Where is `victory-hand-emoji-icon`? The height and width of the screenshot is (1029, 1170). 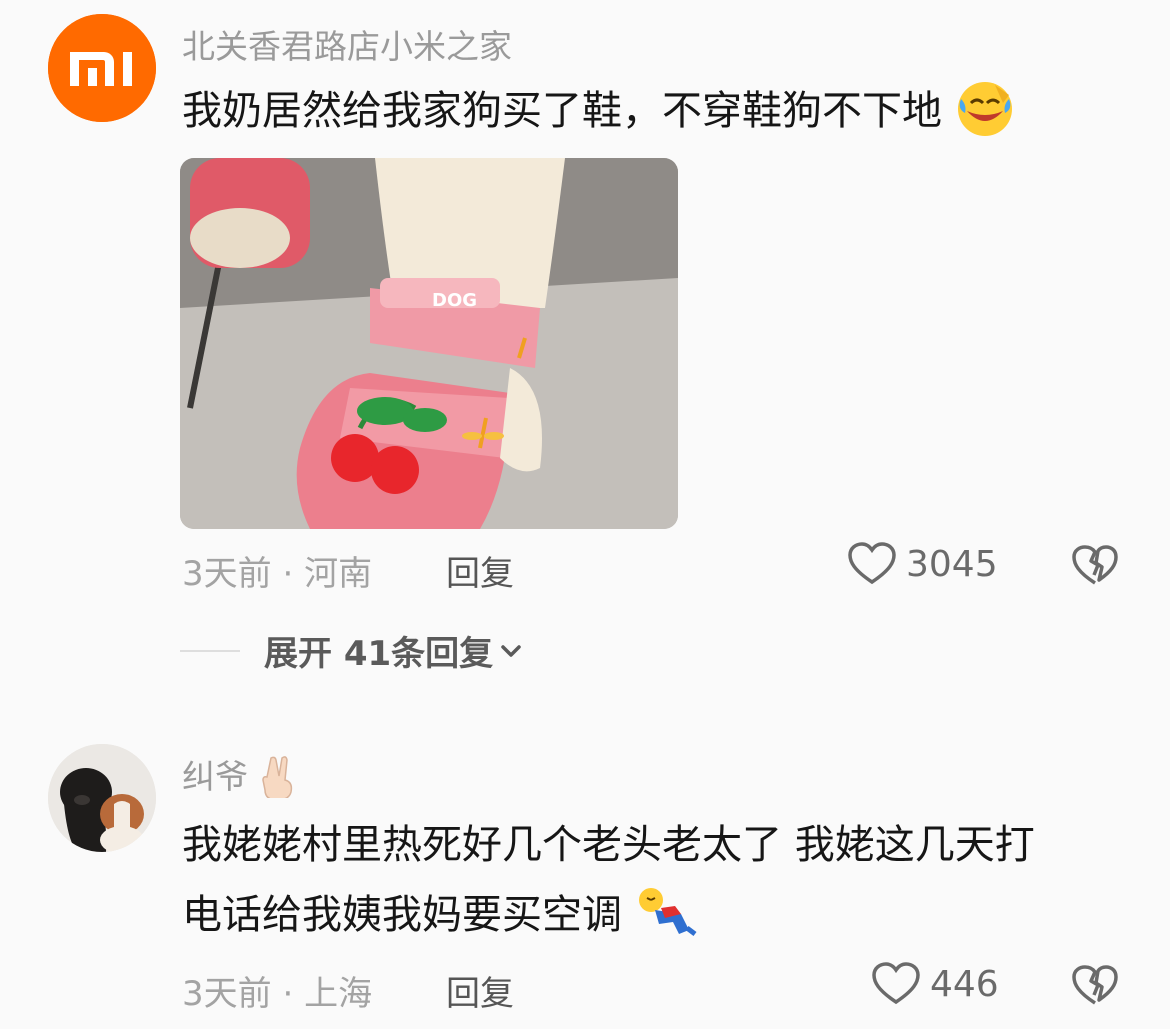 victory-hand-emoji-icon is located at coordinates (276, 776).